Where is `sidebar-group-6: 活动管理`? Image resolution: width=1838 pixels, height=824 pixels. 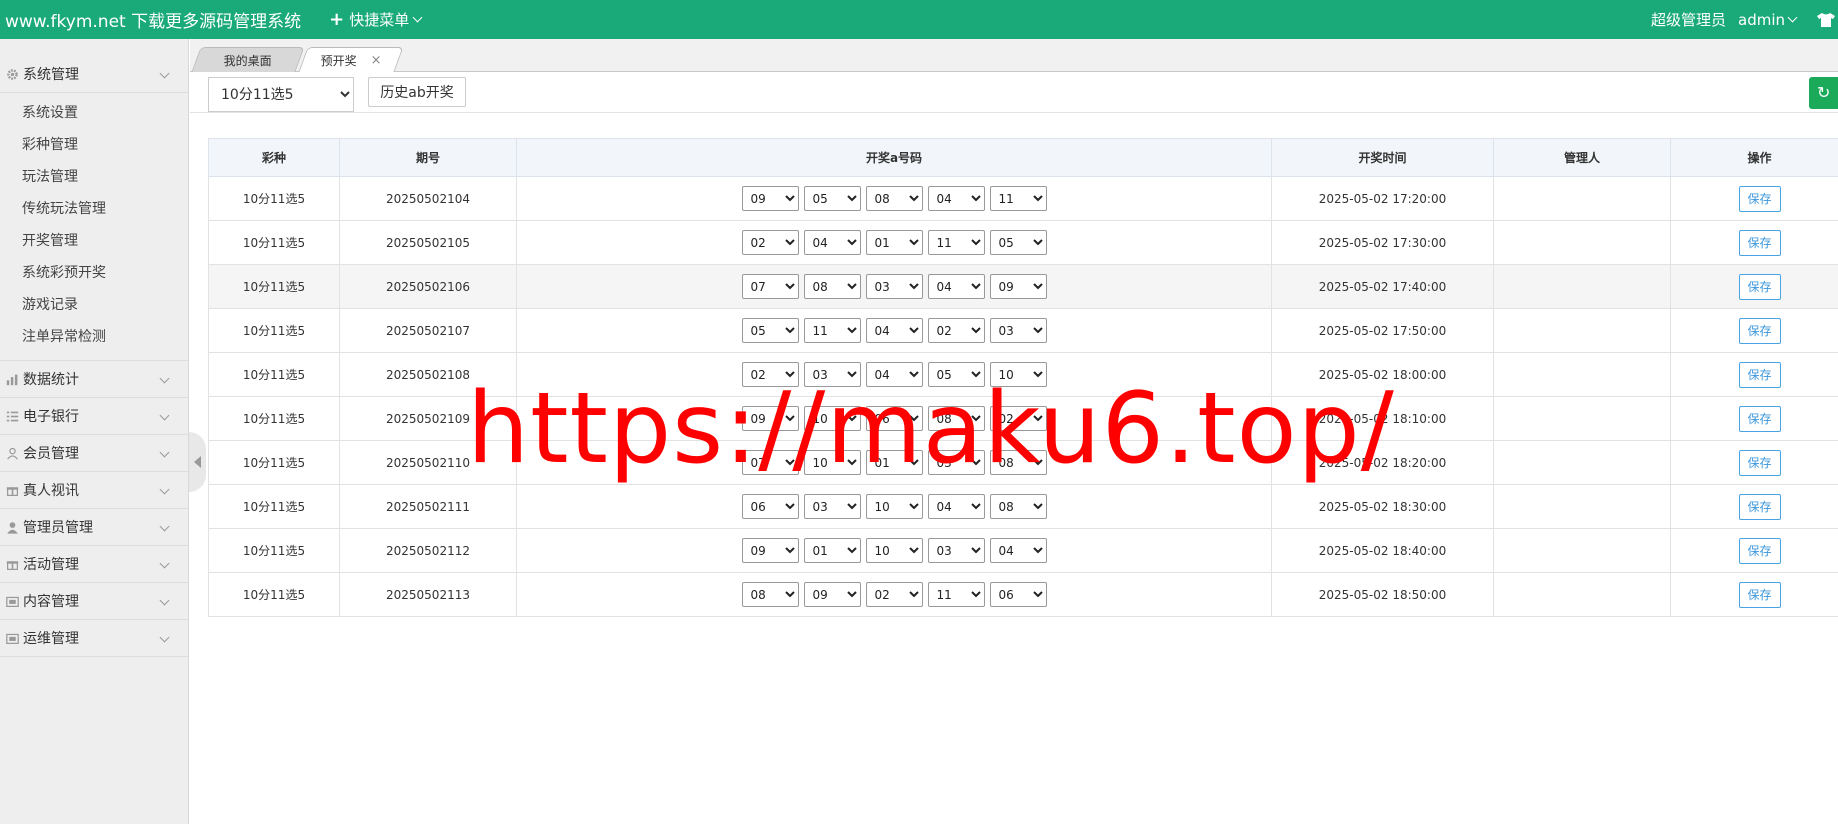 sidebar-group-6: 活动管理 is located at coordinates (94, 564).